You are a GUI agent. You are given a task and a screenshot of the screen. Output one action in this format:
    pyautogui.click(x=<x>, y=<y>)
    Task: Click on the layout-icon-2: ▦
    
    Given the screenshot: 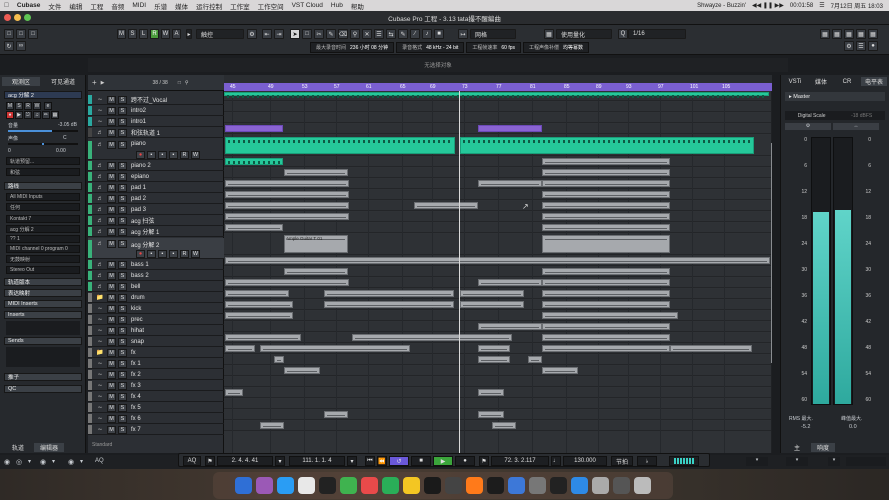 What is the action you would take?
    pyautogui.click(x=837, y=34)
    